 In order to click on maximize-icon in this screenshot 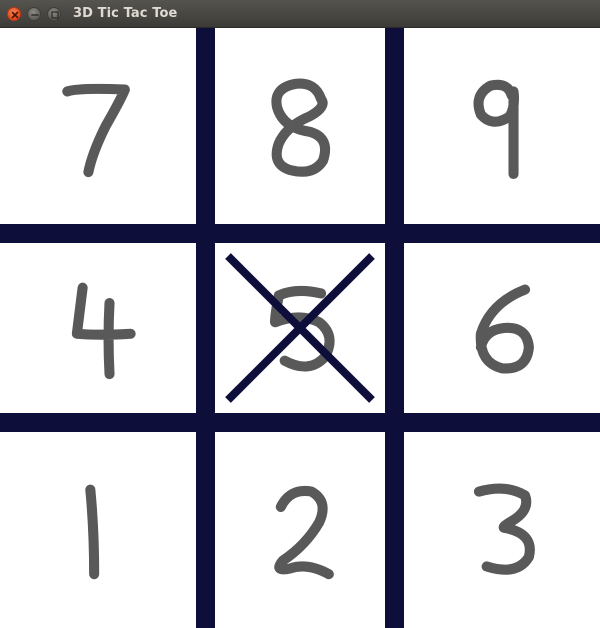, I will do `click(54, 14)`.